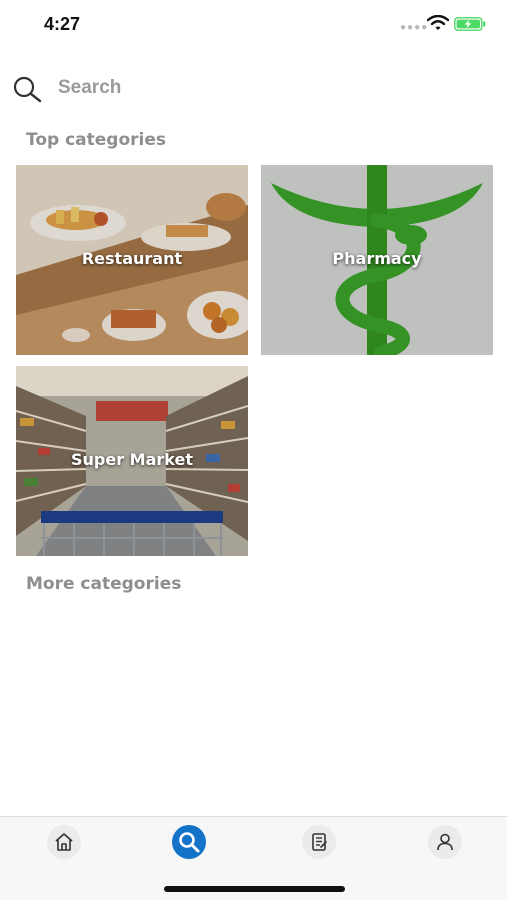 The width and height of the screenshot is (507, 900). I want to click on nav-home-button, so click(64, 842).